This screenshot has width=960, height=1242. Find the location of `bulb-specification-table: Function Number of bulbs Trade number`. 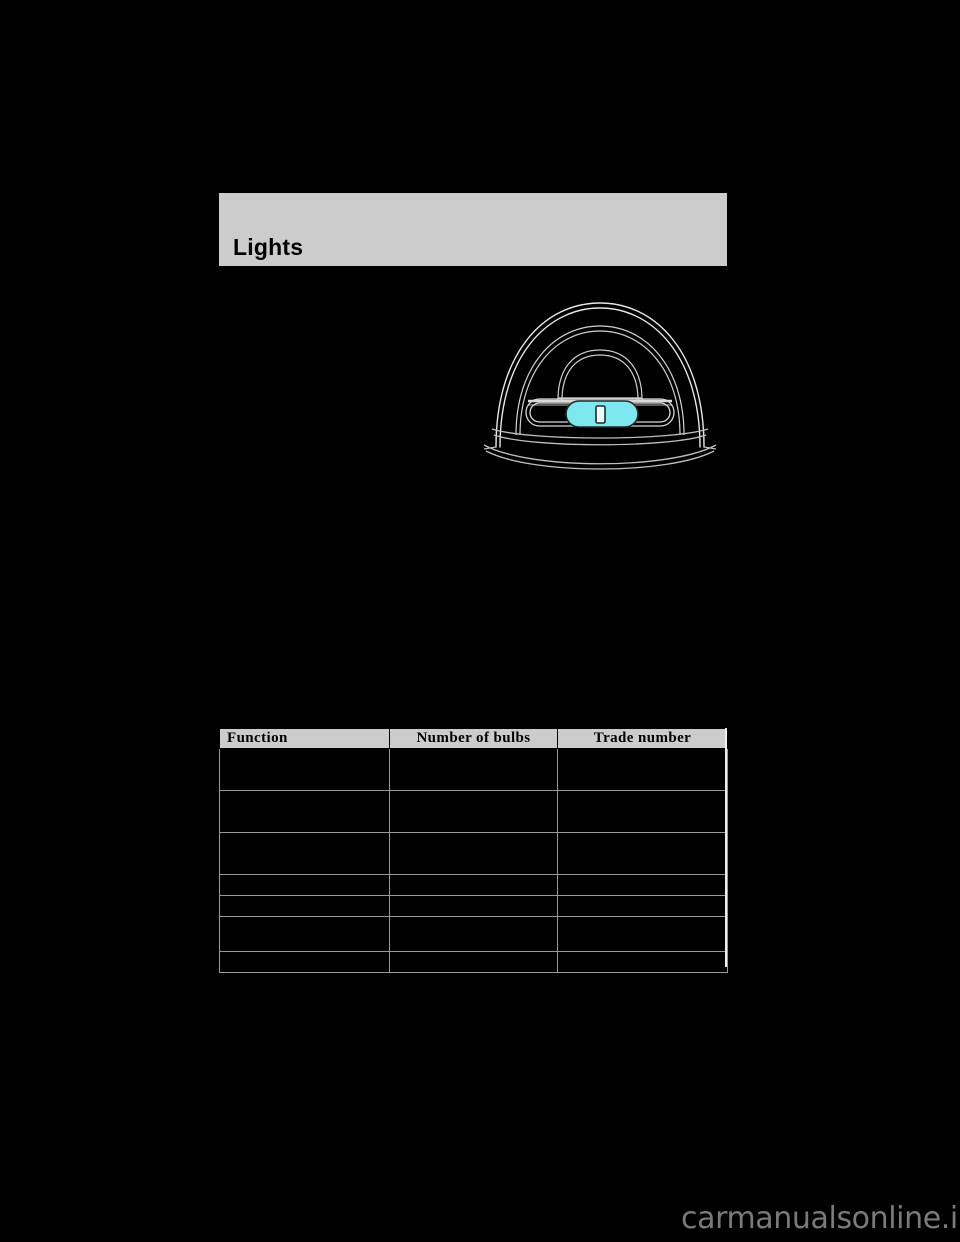

bulb-specification-table: Function Number of bulbs Trade number is located at coordinates (473, 850).